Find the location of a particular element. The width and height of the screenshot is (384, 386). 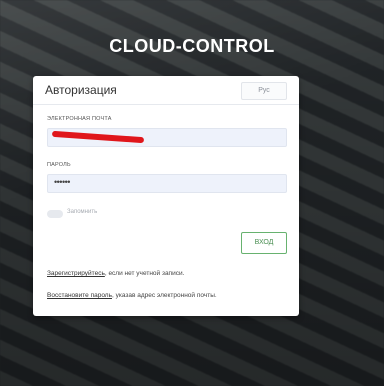

login-button: ВХОД is located at coordinates (264, 243).